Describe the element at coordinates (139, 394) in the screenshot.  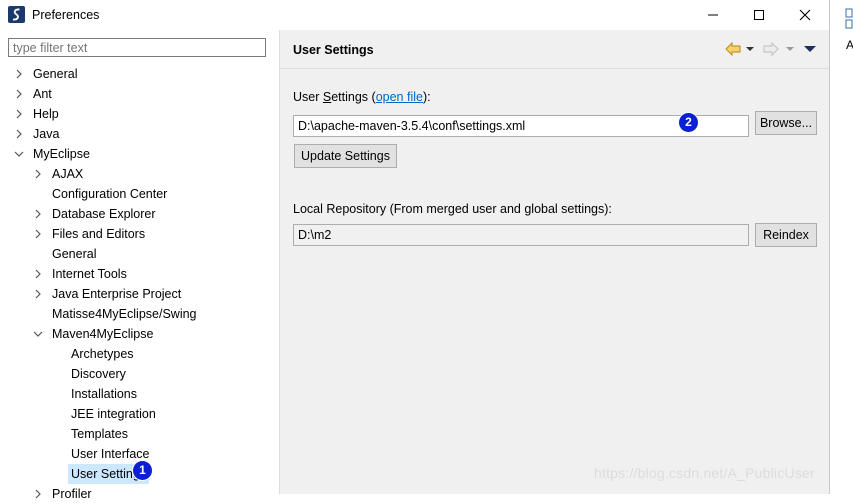
I see `tree-item: Installations` at that location.